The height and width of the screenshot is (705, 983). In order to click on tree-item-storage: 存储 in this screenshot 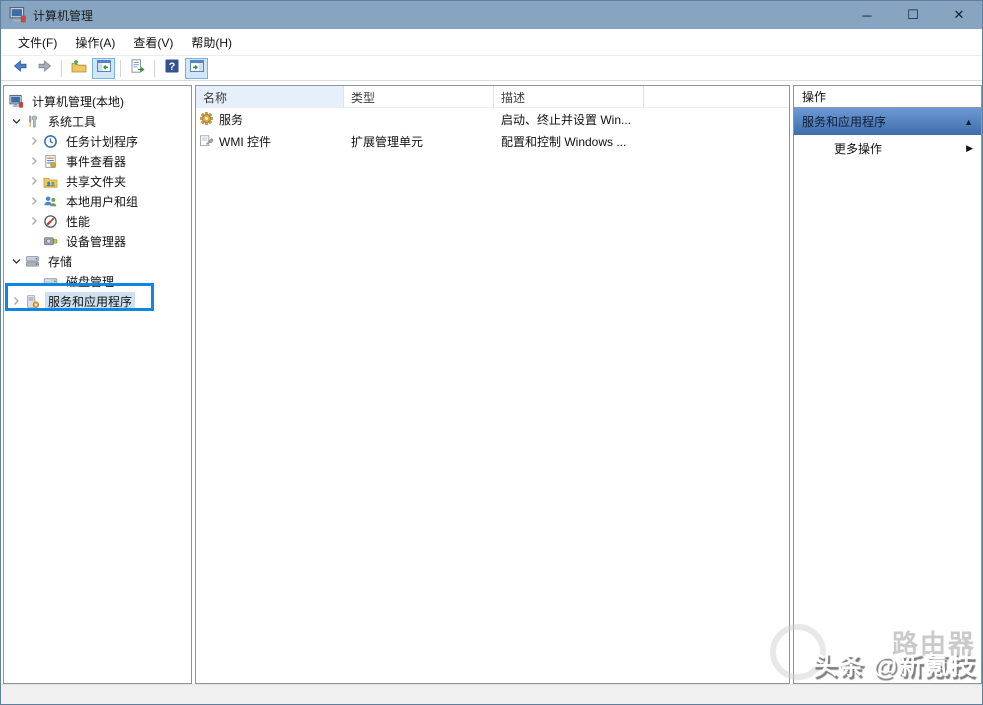, I will do `click(97, 261)`.